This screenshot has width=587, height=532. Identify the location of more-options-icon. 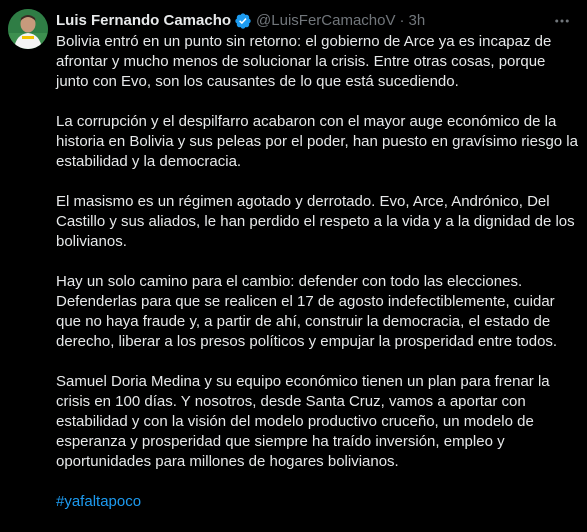
(562, 21).